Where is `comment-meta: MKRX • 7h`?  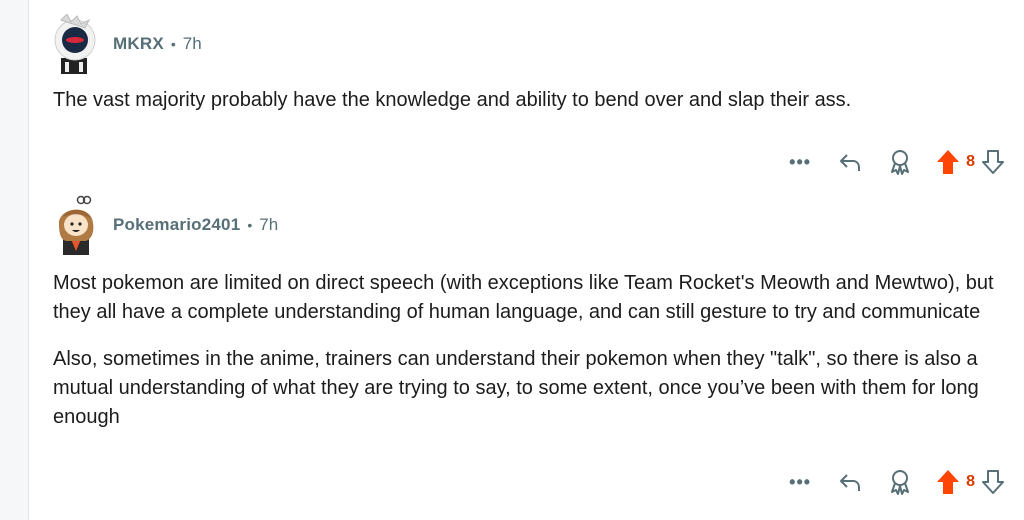 comment-meta: MKRX • 7h is located at coordinates (157, 44).